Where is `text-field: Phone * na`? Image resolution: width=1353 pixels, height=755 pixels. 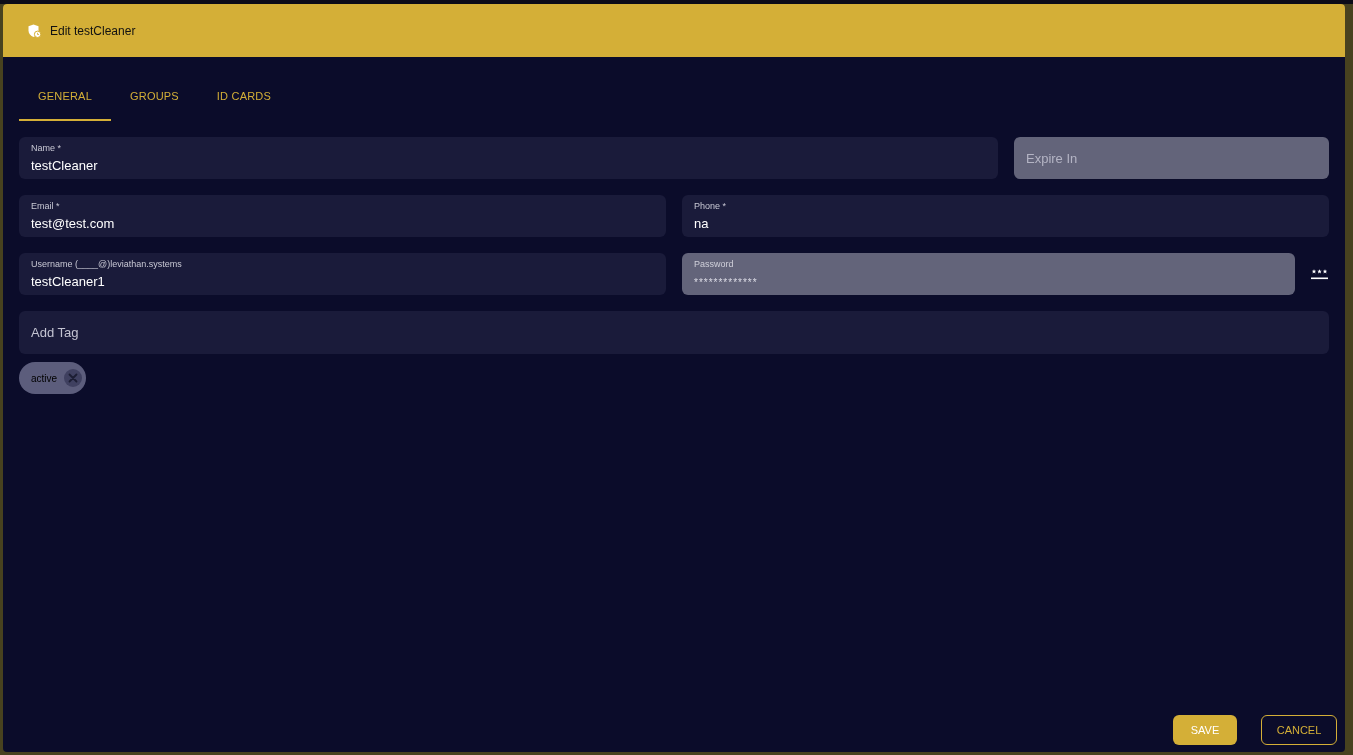
text-field: Phone * na is located at coordinates (1005, 216).